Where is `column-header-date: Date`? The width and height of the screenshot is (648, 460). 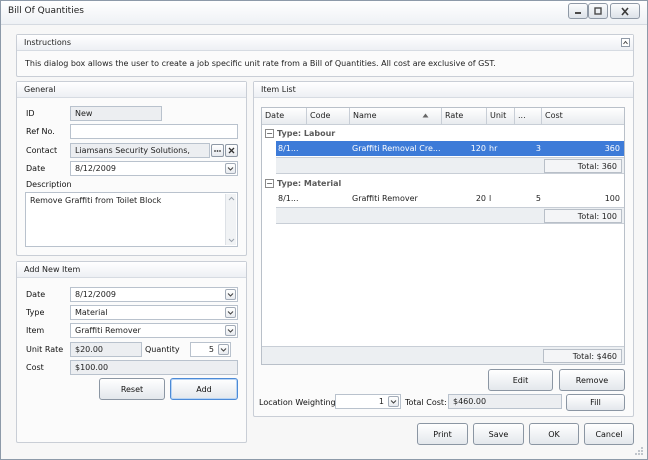
column-header-date: Date is located at coordinates (284, 116).